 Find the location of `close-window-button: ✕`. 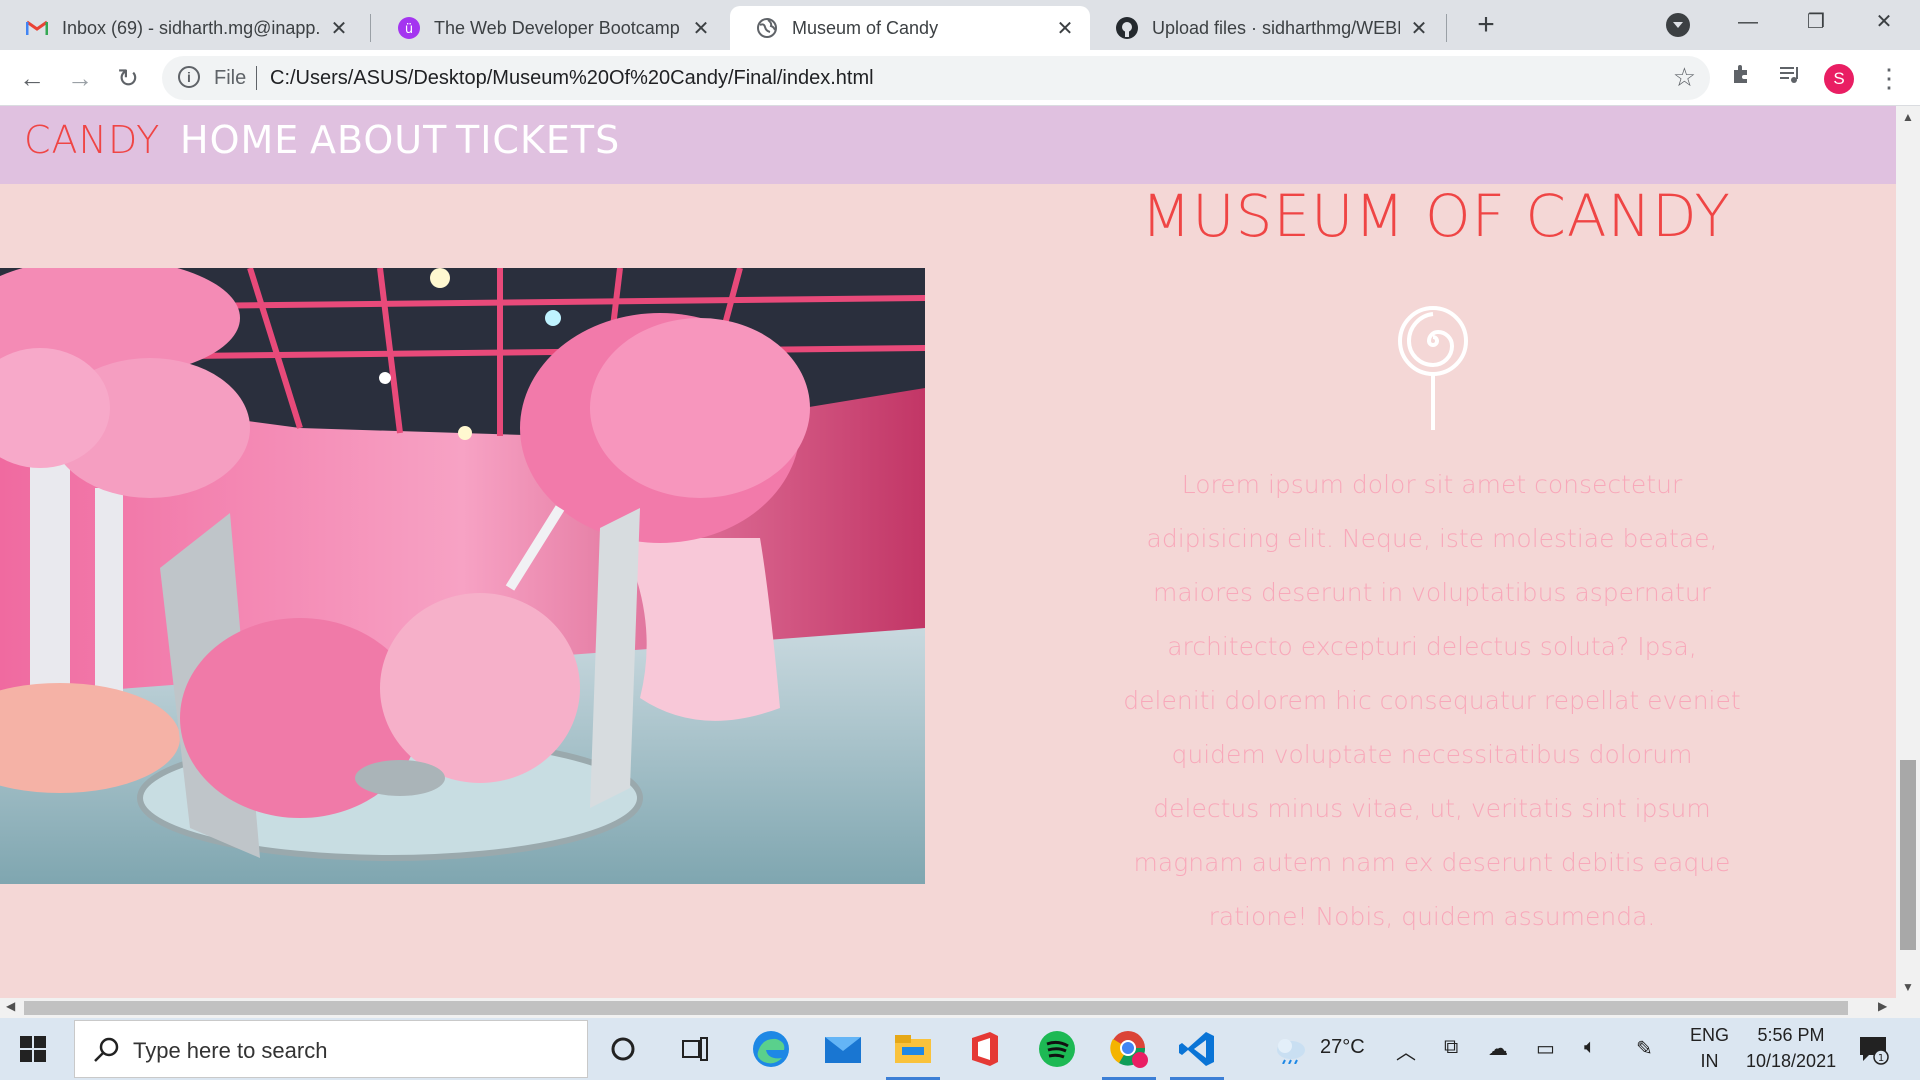

close-window-button: ✕ is located at coordinates (1884, 22).